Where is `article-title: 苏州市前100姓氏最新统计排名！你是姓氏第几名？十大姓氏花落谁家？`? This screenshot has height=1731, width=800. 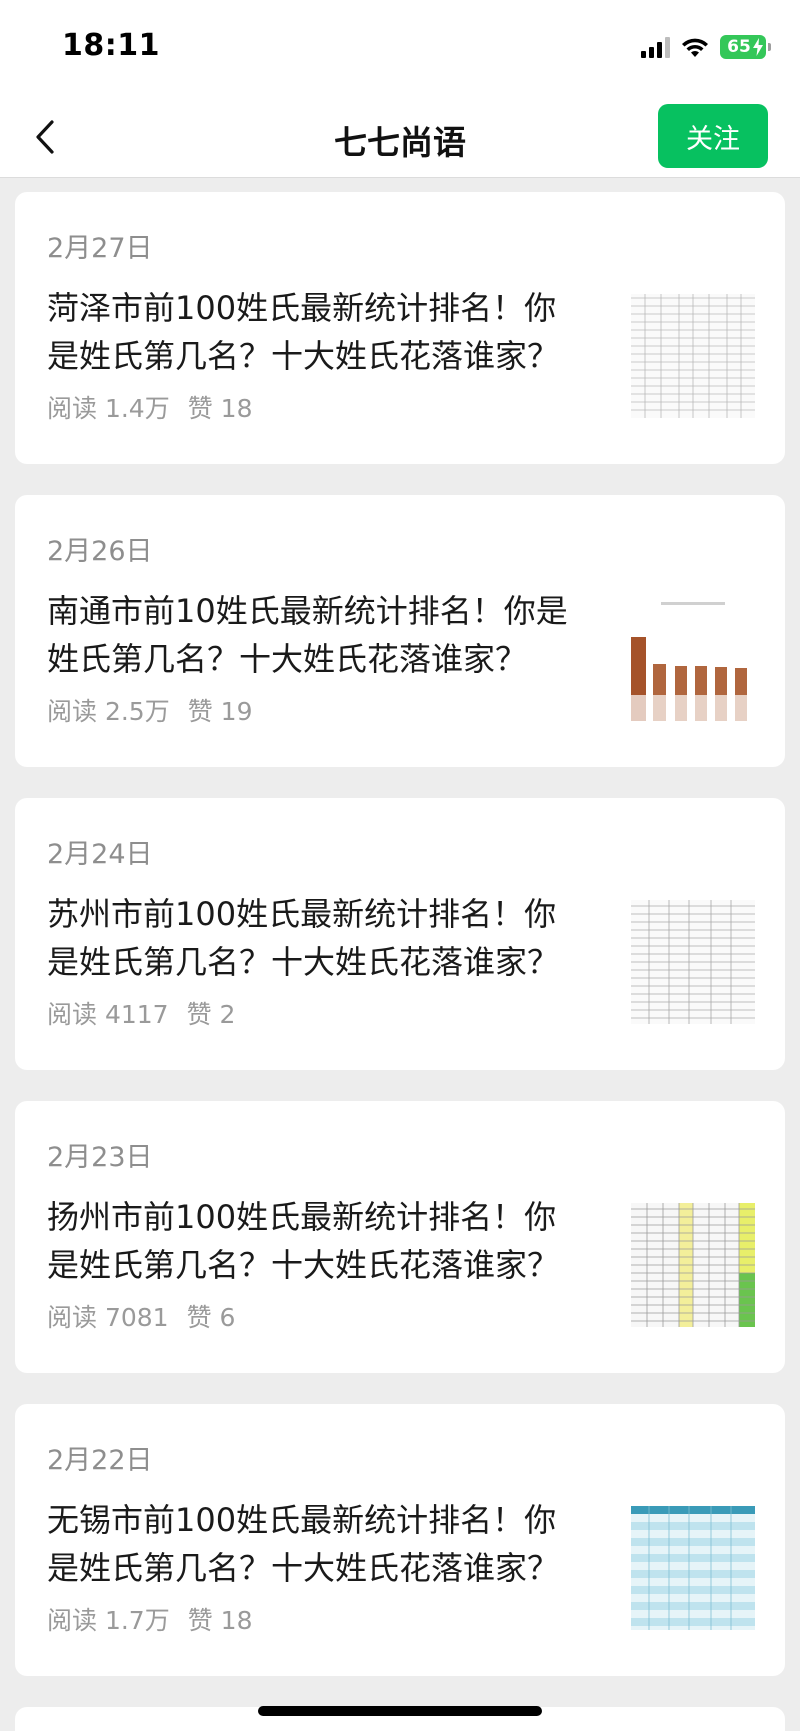
article-title: 苏州市前100姓氏最新统计排名！你是姓氏第几名？十大姓氏花落谁家？ is located at coordinates (312, 938).